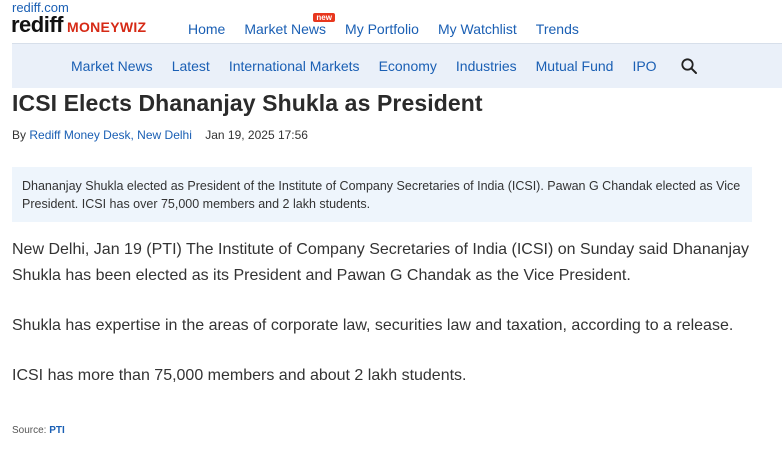 This screenshot has width=782, height=462. What do you see at coordinates (477, 29) in the screenshot?
I see `nav-my-watchlist: My Watchlist` at bounding box center [477, 29].